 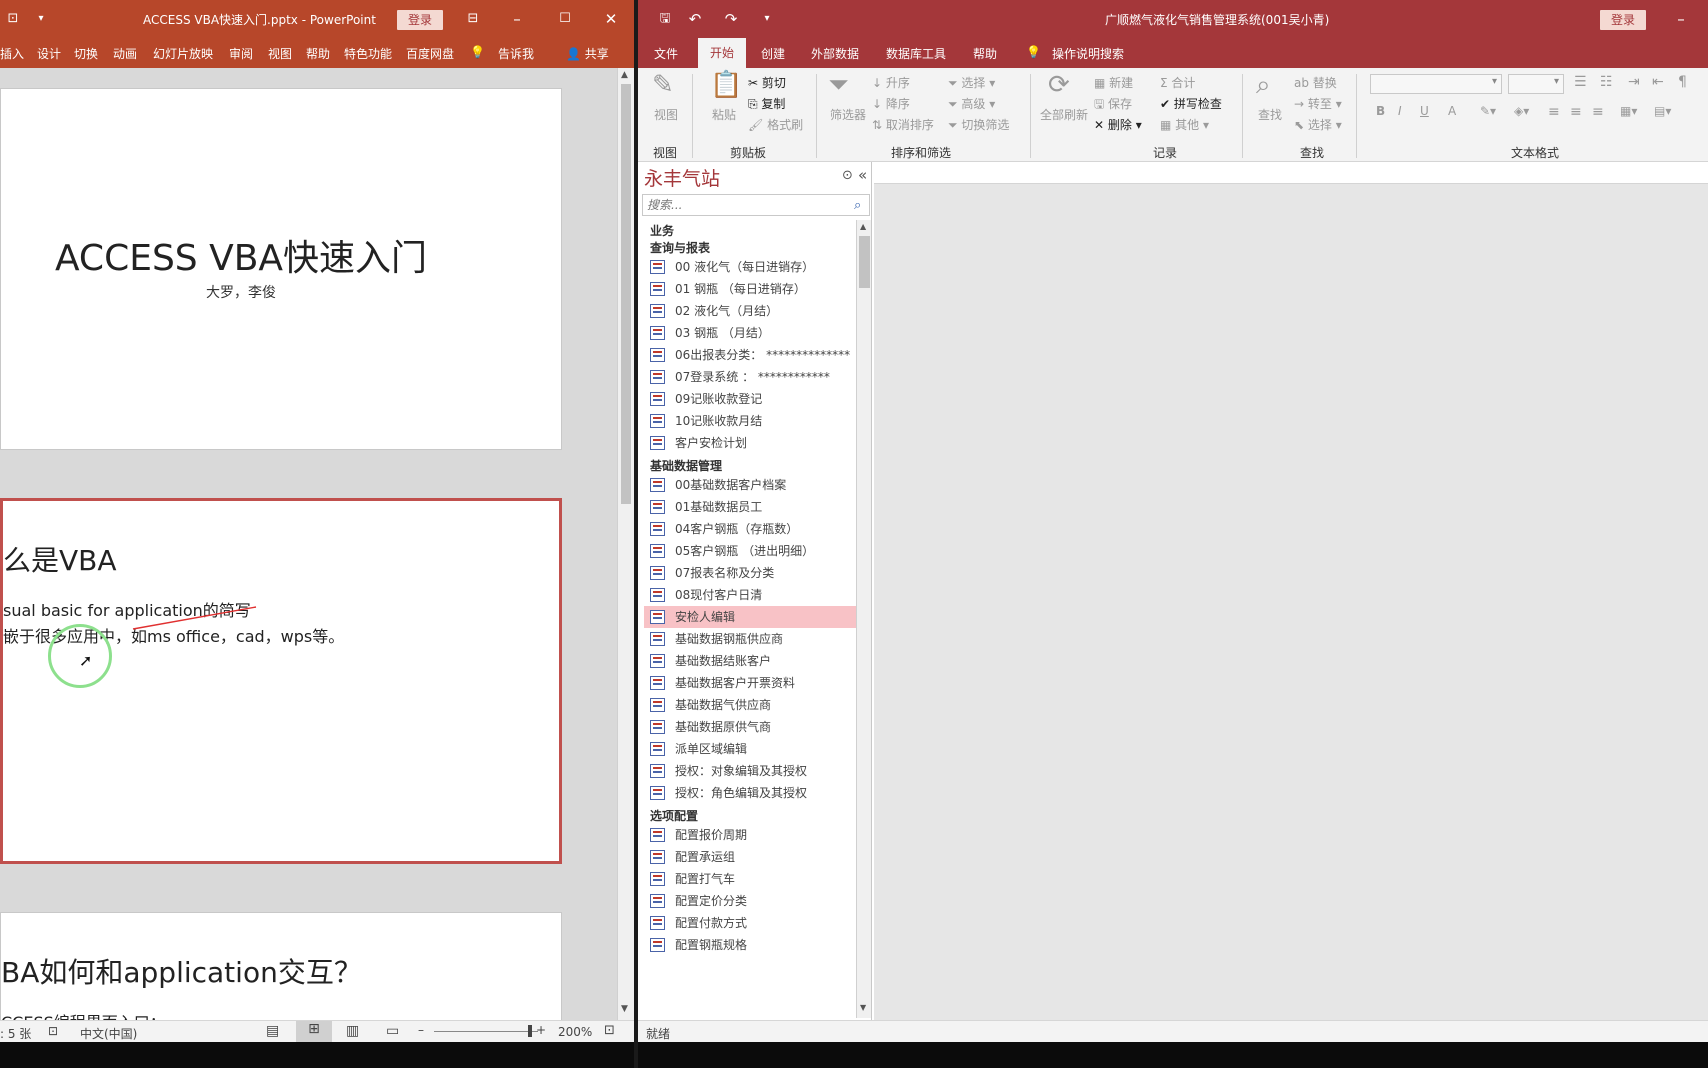 I want to click on goto-button: → 转至 ▾, so click(x=1318, y=103).